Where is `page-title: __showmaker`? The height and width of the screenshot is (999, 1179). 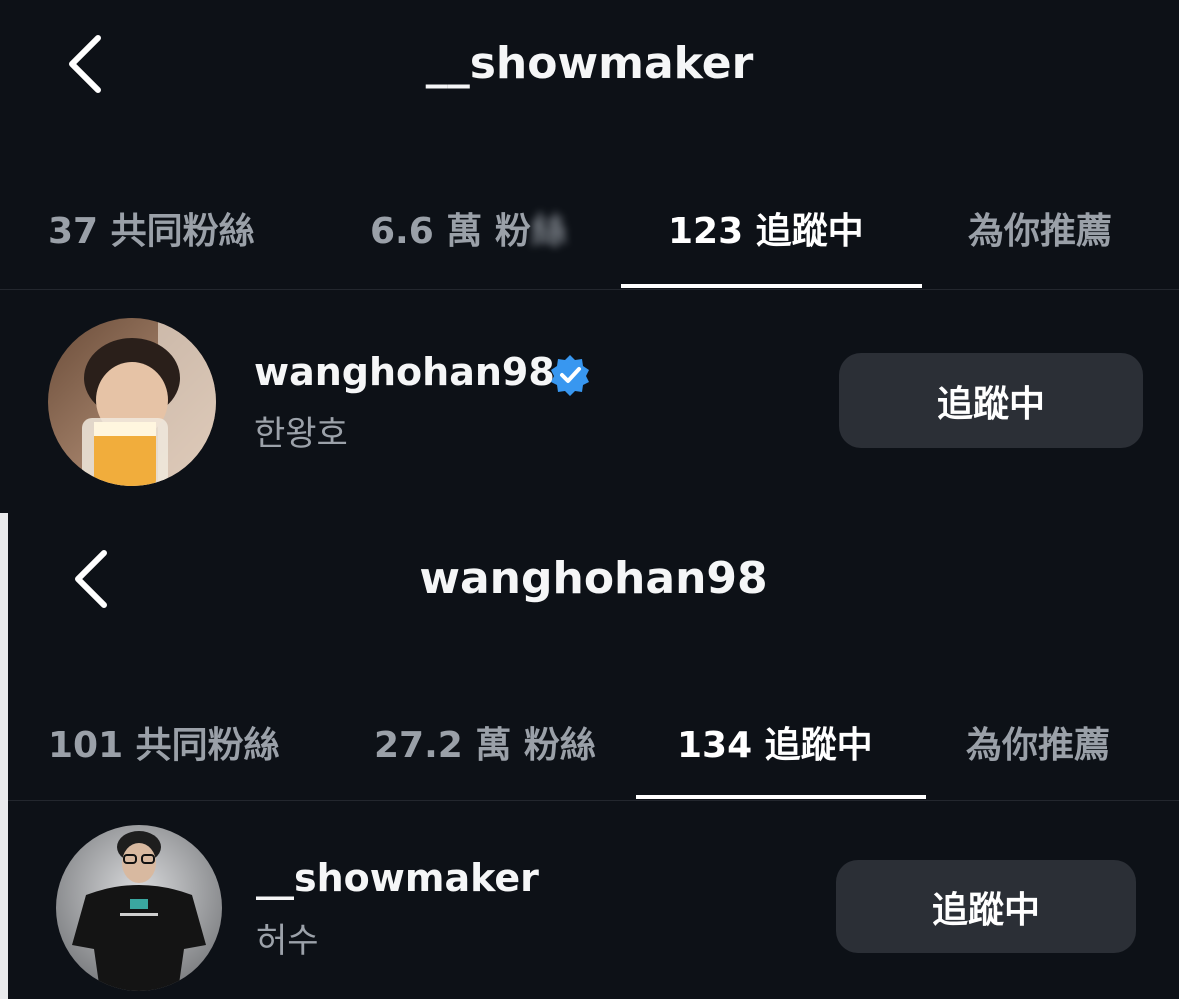
page-title: __showmaker is located at coordinates (589, 63).